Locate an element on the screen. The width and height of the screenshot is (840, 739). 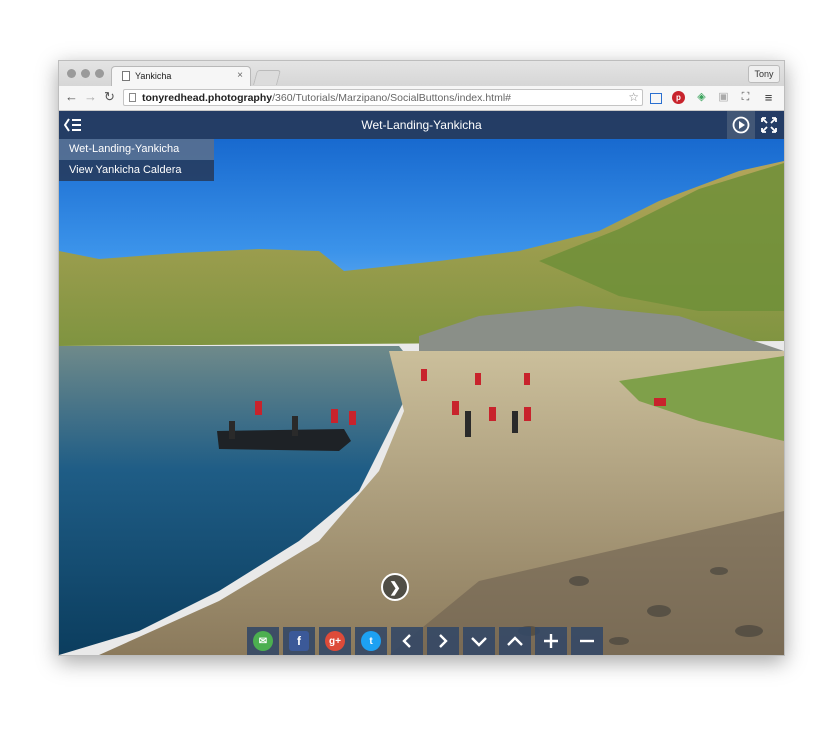
window-close-button is located at coordinates (71, 73).